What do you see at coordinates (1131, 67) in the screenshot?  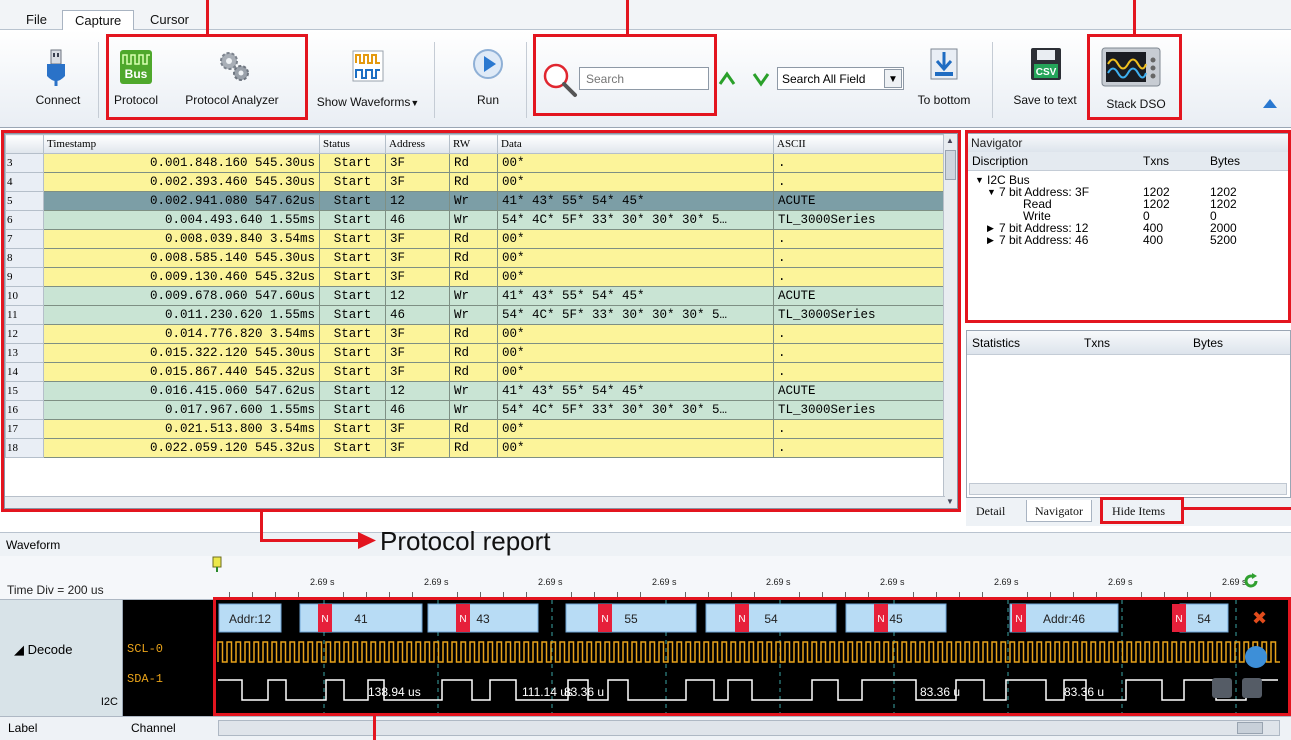 I see `oscilloscope-icon` at bounding box center [1131, 67].